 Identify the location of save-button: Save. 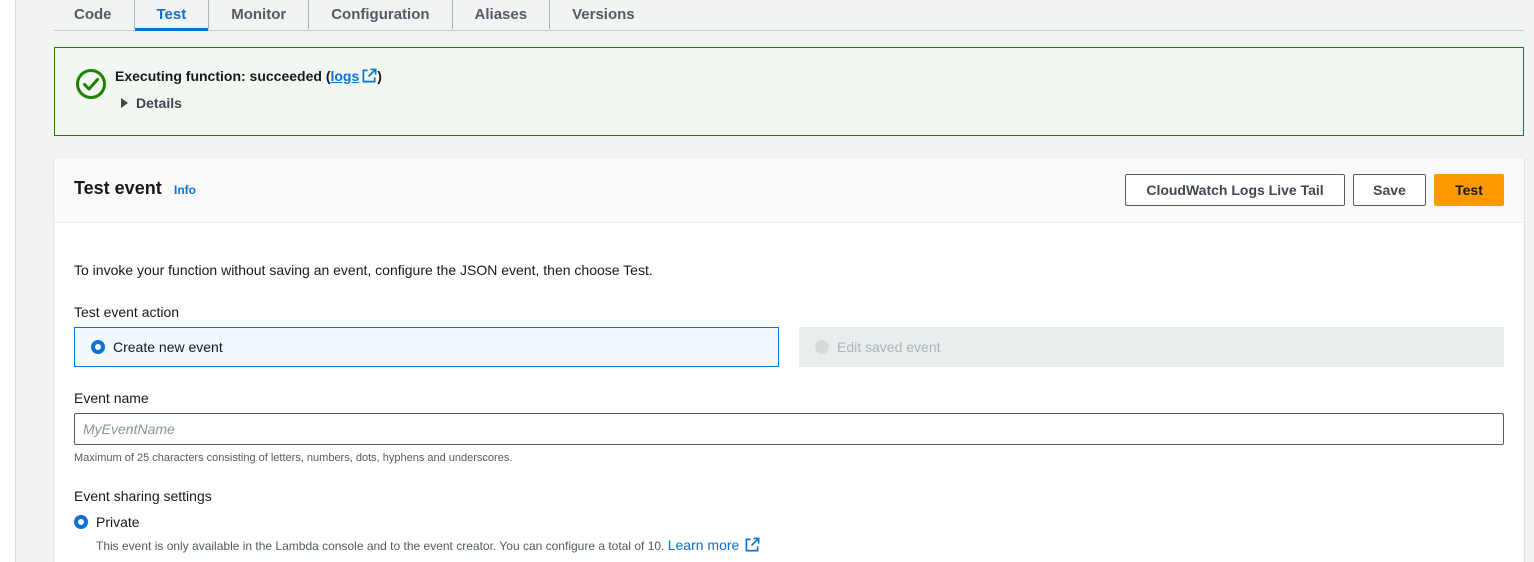
(1389, 190).